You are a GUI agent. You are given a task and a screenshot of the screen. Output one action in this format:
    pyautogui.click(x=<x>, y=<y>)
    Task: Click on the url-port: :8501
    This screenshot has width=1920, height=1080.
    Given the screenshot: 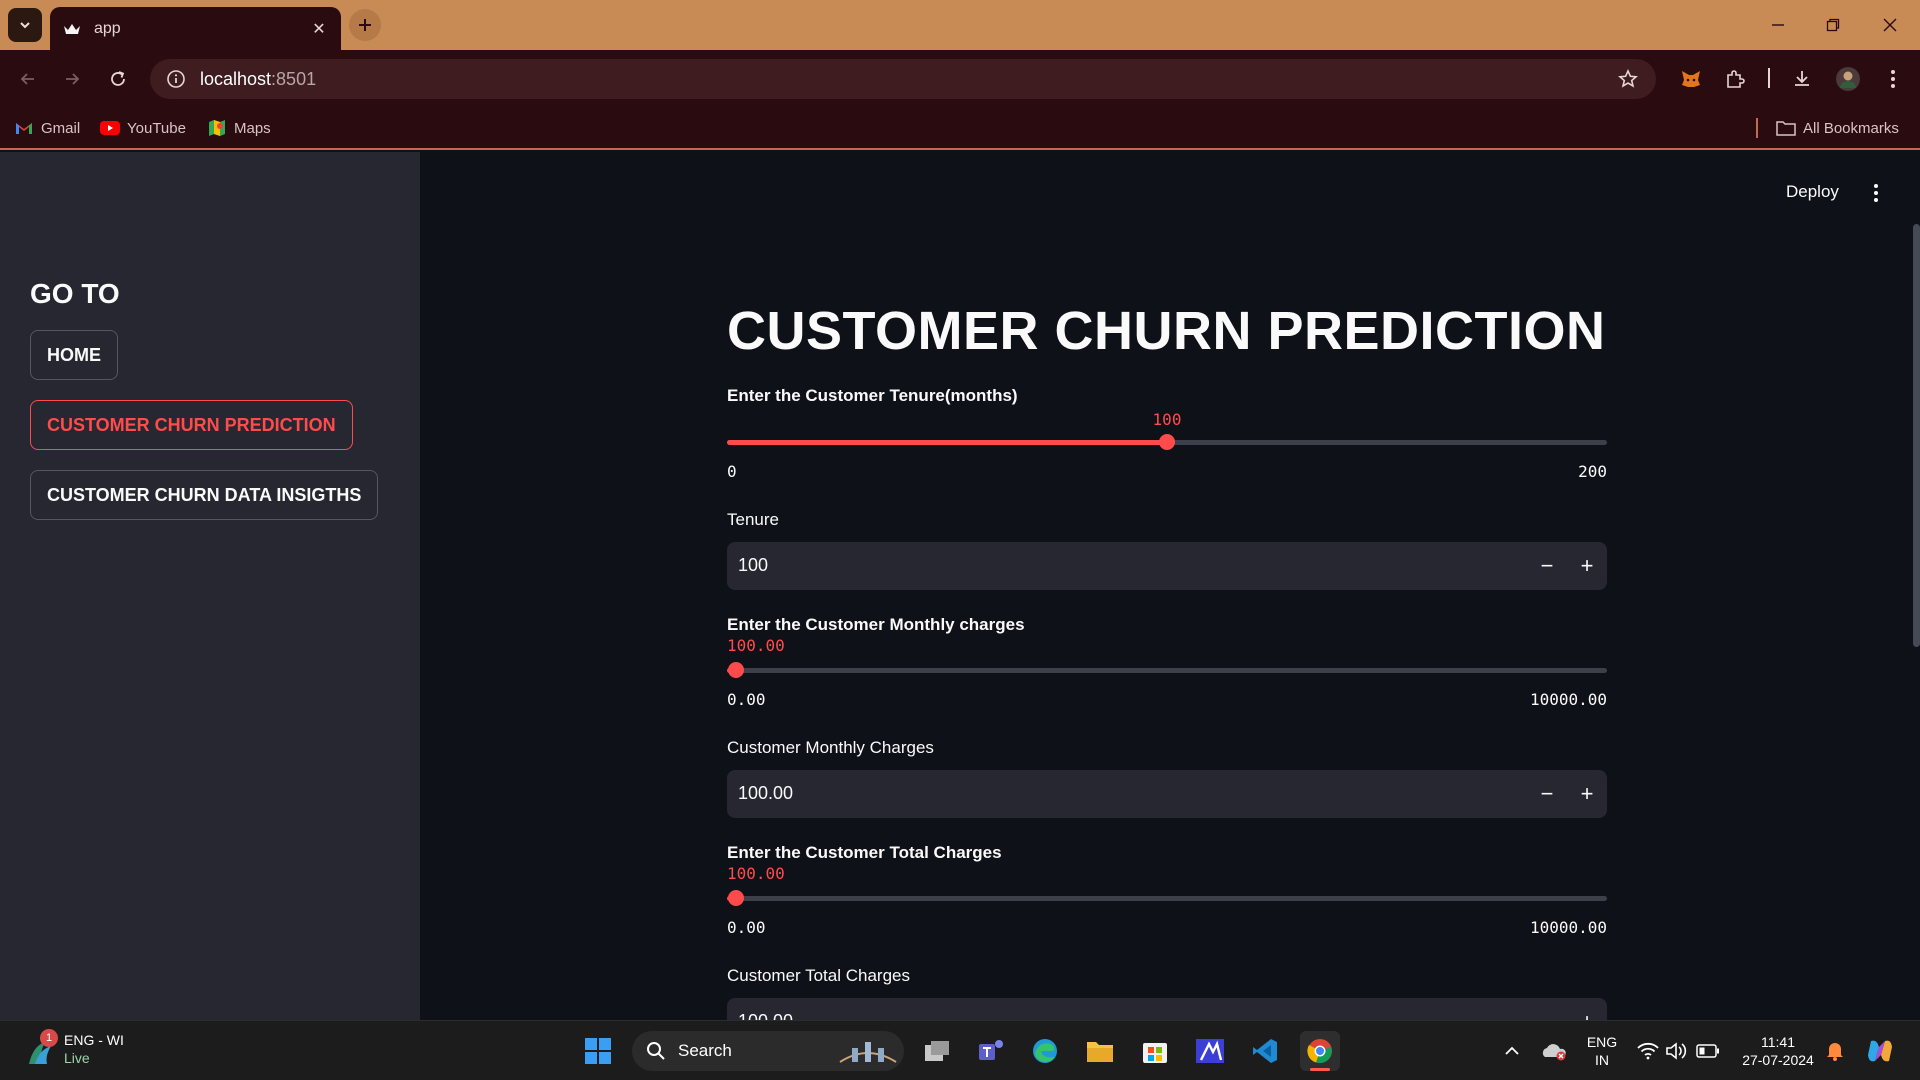 What is the action you would take?
    pyautogui.click(x=294, y=78)
    